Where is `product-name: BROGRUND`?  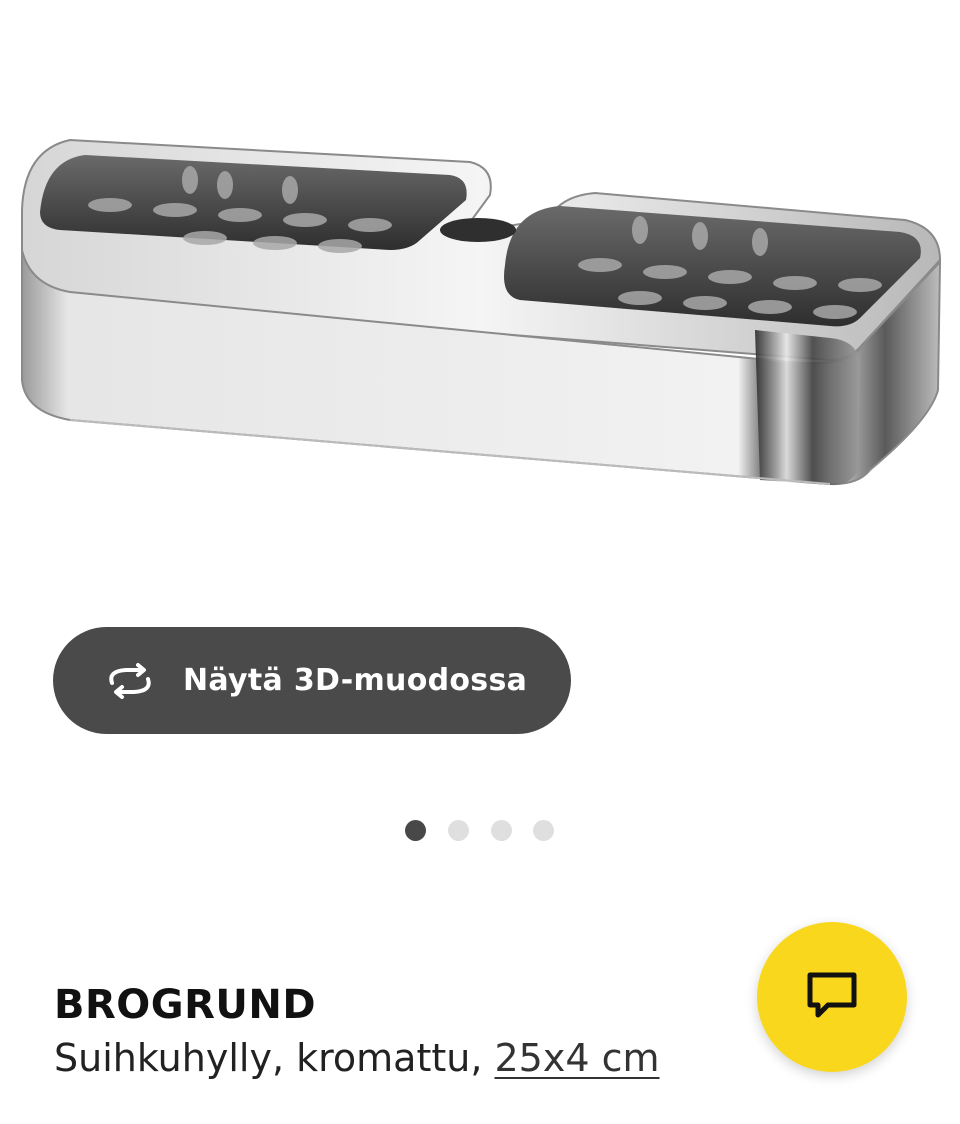
product-name: BROGRUND is located at coordinates (185, 1005).